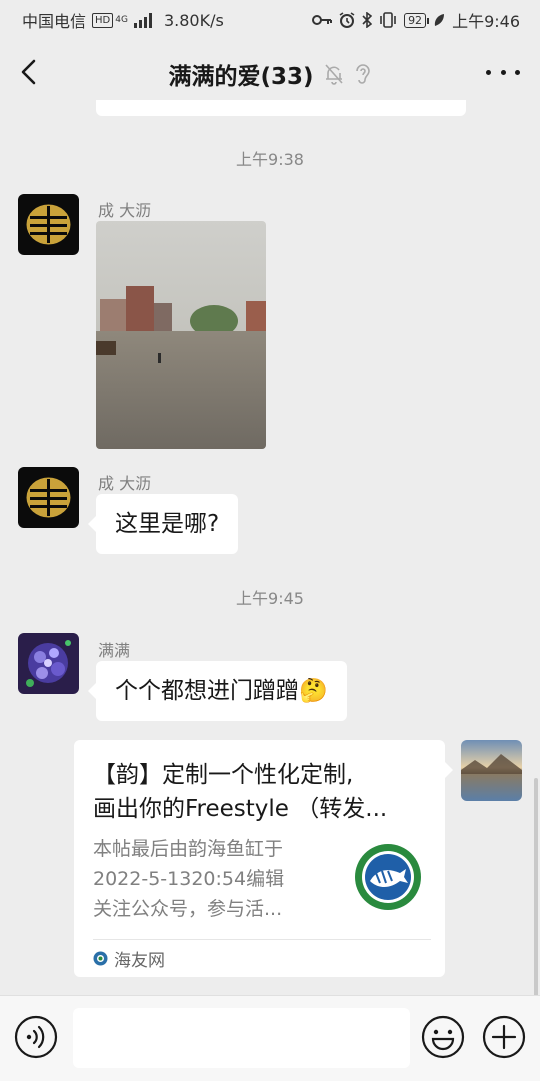 The height and width of the screenshot is (1081, 540). Describe the element at coordinates (188, 849) in the screenshot. I see `link-card-desc-line: 本帖最后由韵海鱼缸于` at that location.